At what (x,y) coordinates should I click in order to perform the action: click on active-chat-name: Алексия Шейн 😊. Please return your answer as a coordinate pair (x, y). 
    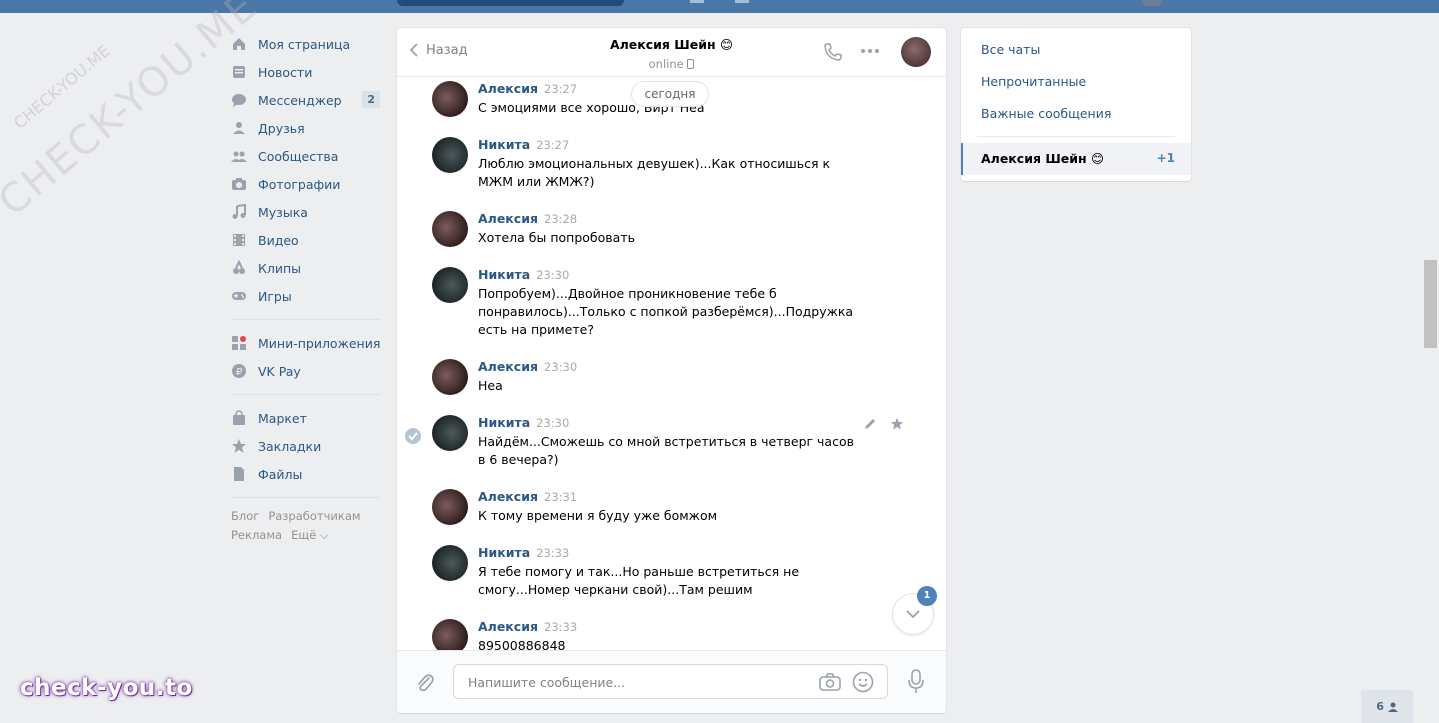
    Looking at the image, I should click on (1043, 158).